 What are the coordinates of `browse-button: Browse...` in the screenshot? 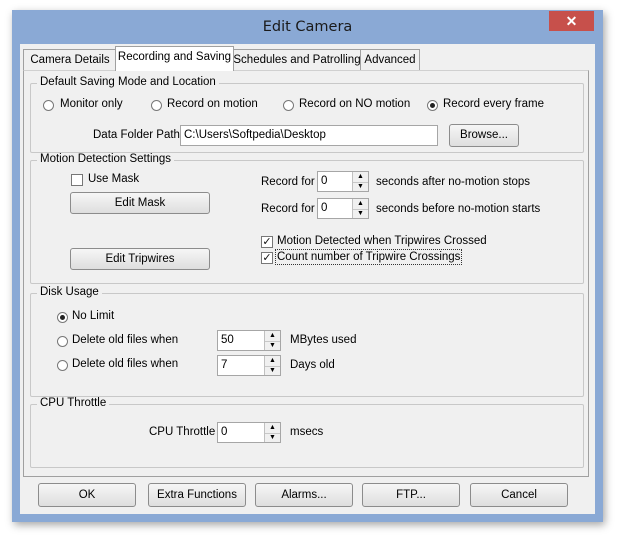 It's located at (484, 135).